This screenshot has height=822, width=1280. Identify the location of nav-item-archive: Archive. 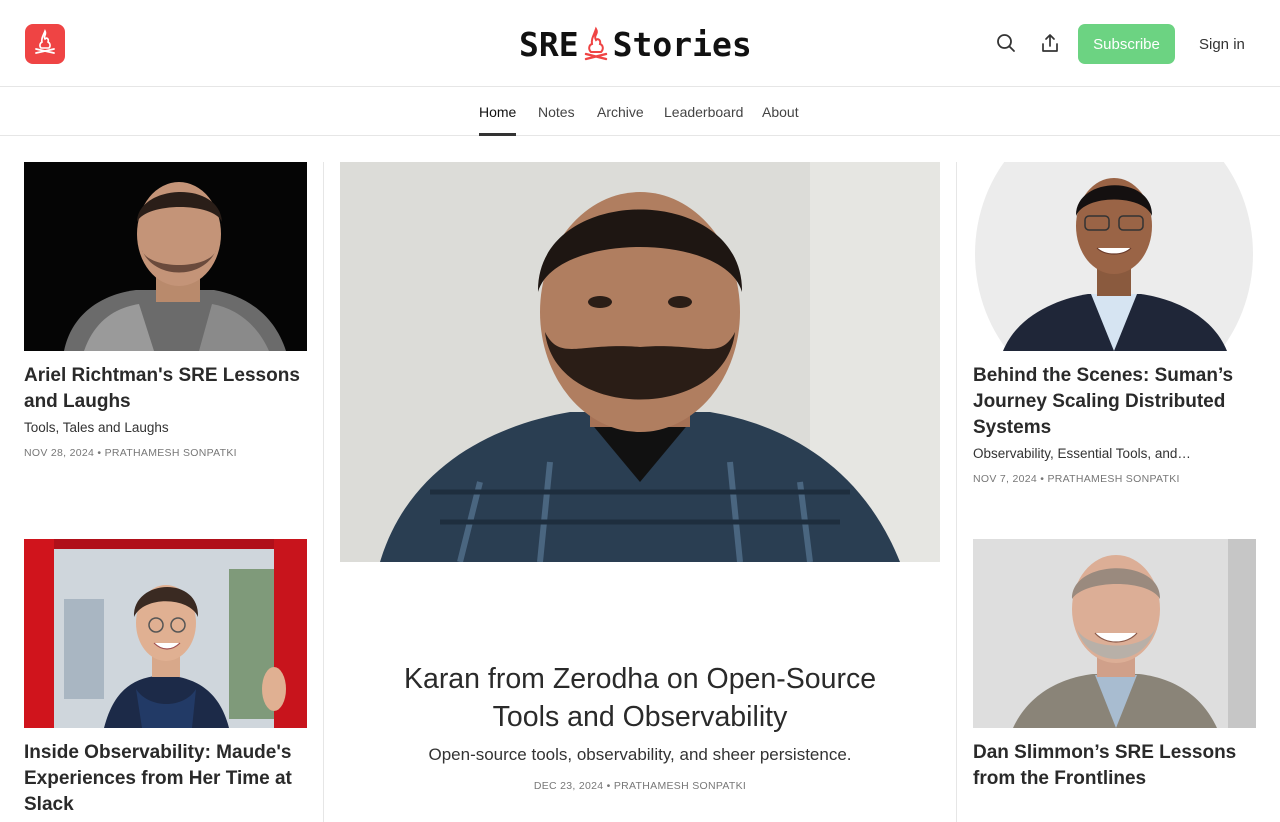
(620, 111).